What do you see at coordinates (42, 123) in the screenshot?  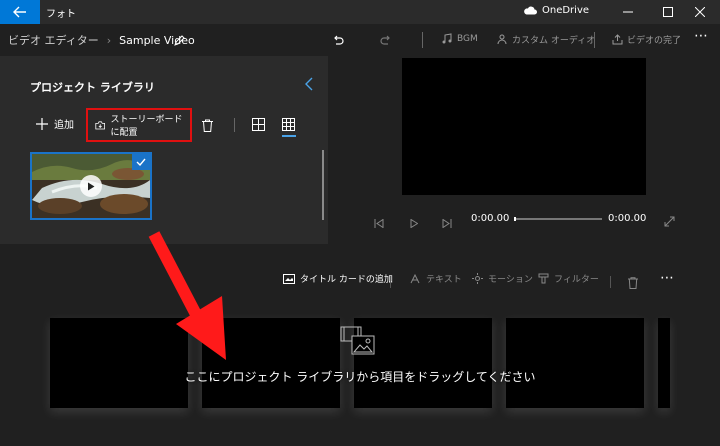 I see `plus-icon` at bounding box center [42, 123].